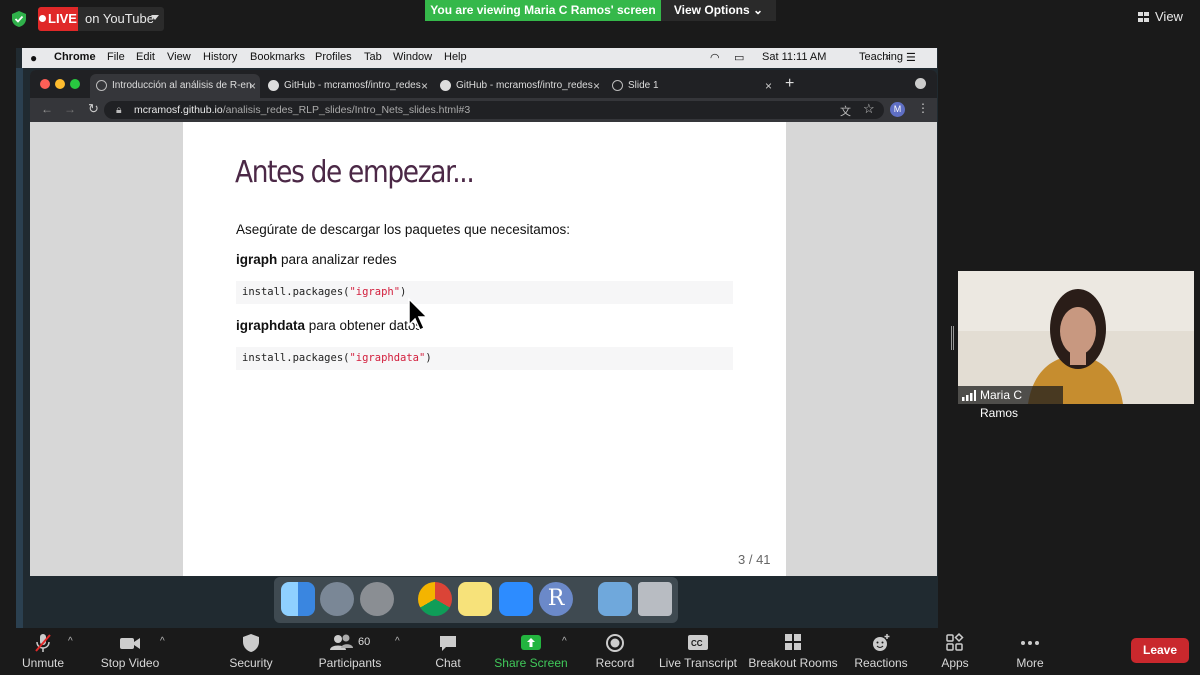  I want to click on menu-tab: Tab, so click(373, 57).